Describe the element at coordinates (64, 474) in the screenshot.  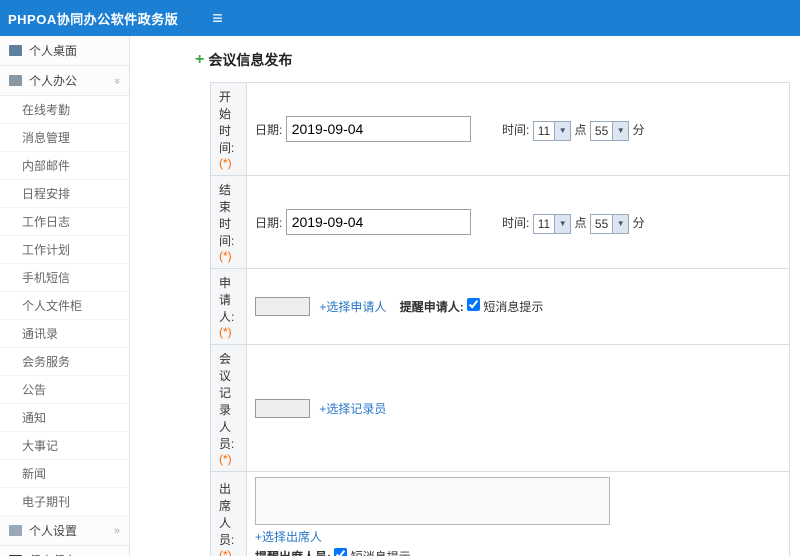
I see `sidebar-item-news: 新闻` at that location.